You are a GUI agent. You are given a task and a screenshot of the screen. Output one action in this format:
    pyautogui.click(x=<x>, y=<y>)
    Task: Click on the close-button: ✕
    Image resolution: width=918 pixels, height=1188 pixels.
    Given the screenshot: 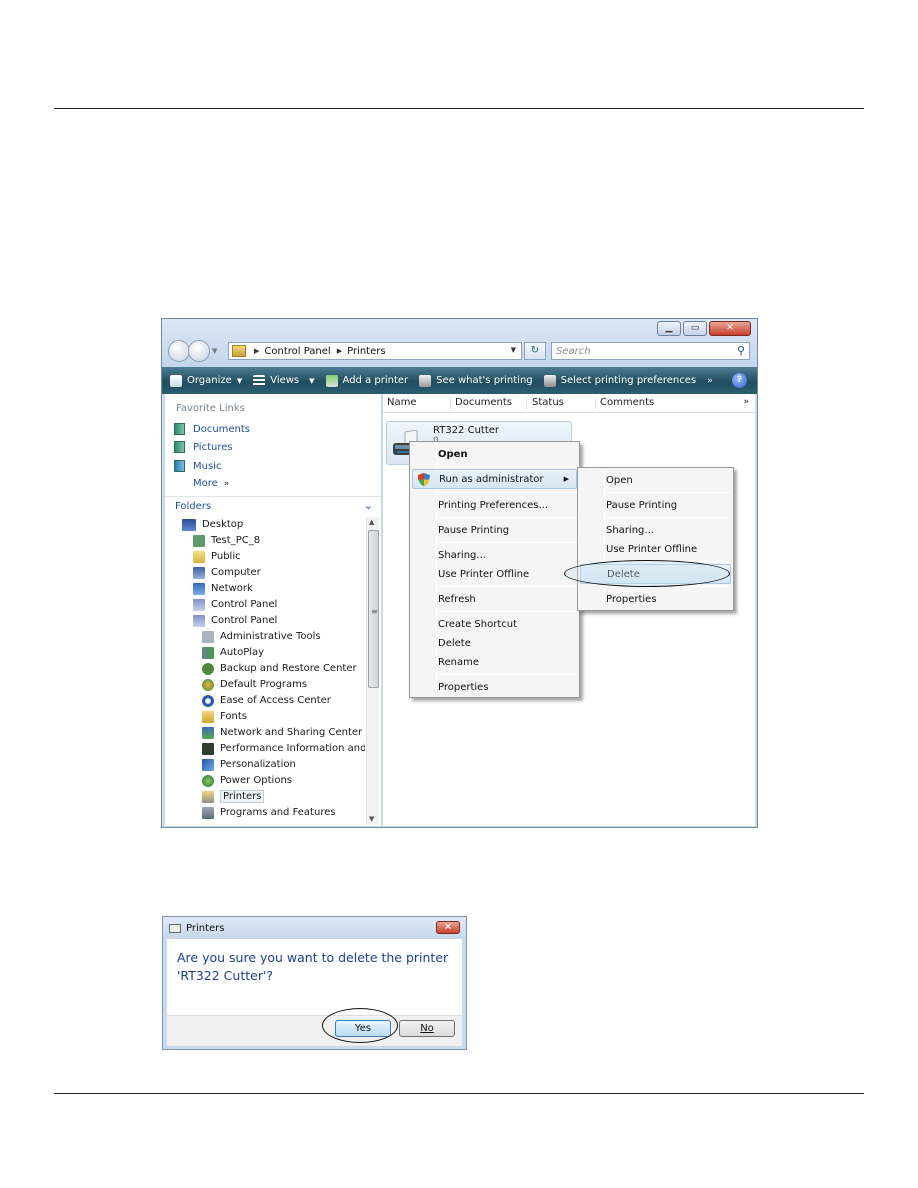 What is the action you would take?
    pyautogui.click(x=730, y=328)
    